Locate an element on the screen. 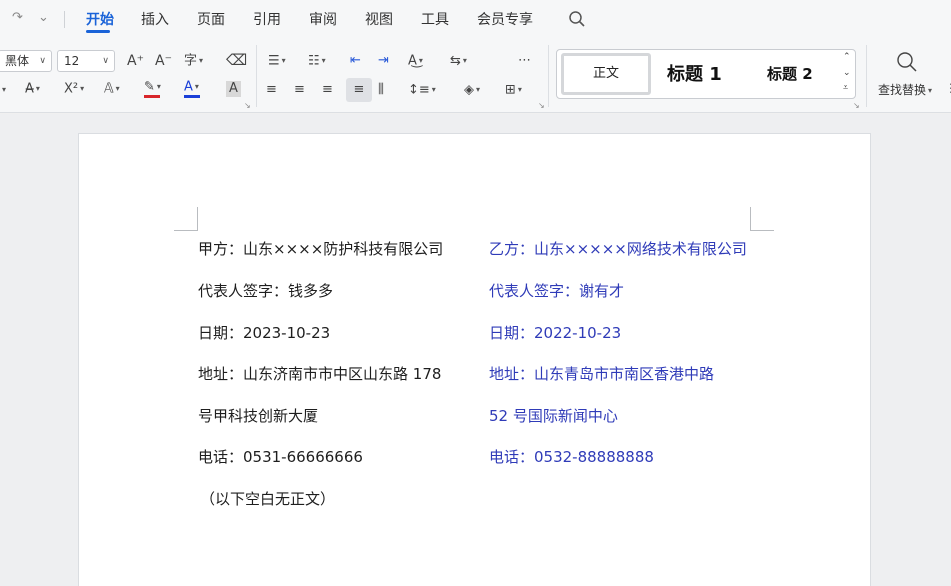 This screenshot has width=951, height=586. menu-bar: ↷ ⌄ 开始 插入 页面 引用 审阅 视图 工具 会员专享 is located at coordinates (475, 19).